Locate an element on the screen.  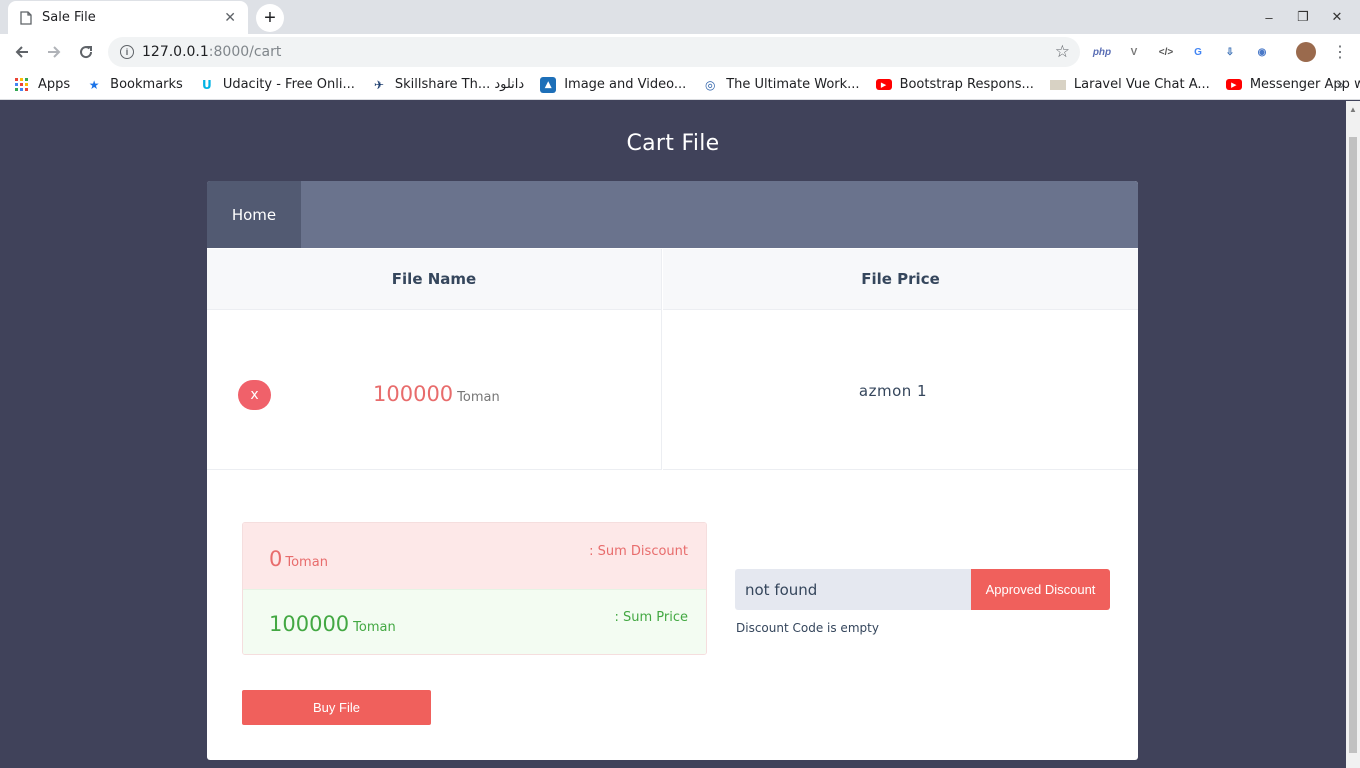
bookmark-apps: Apps is located at coordinates (42, 85).